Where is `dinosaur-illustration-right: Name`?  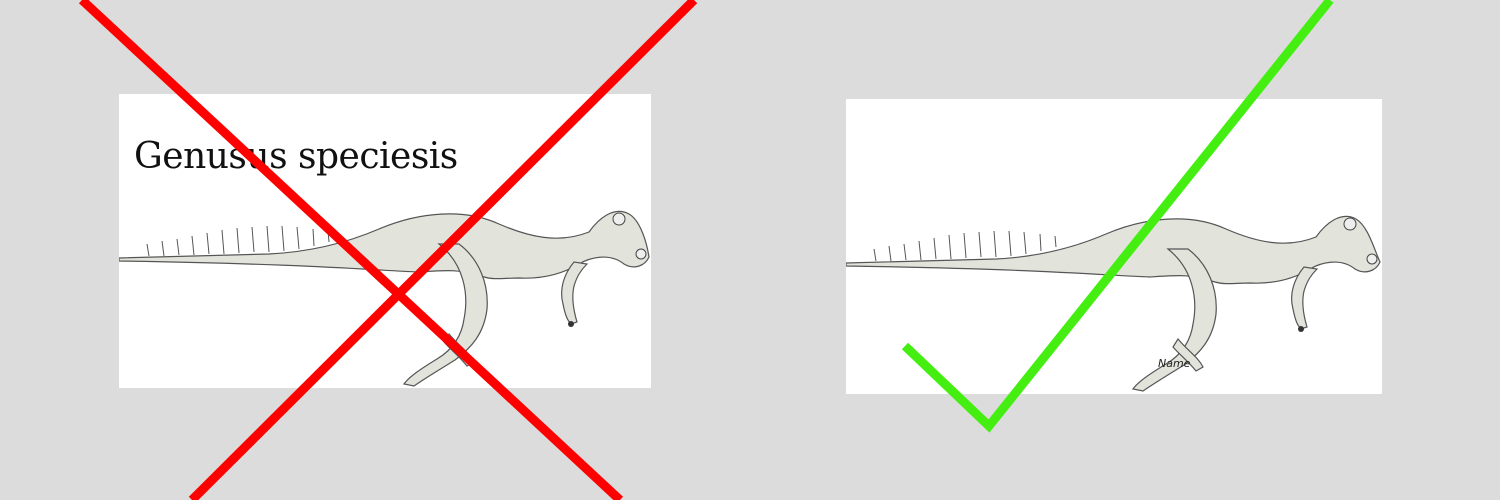
dinosaur-illustration-right: Name is located at coordinates (1113, 303).